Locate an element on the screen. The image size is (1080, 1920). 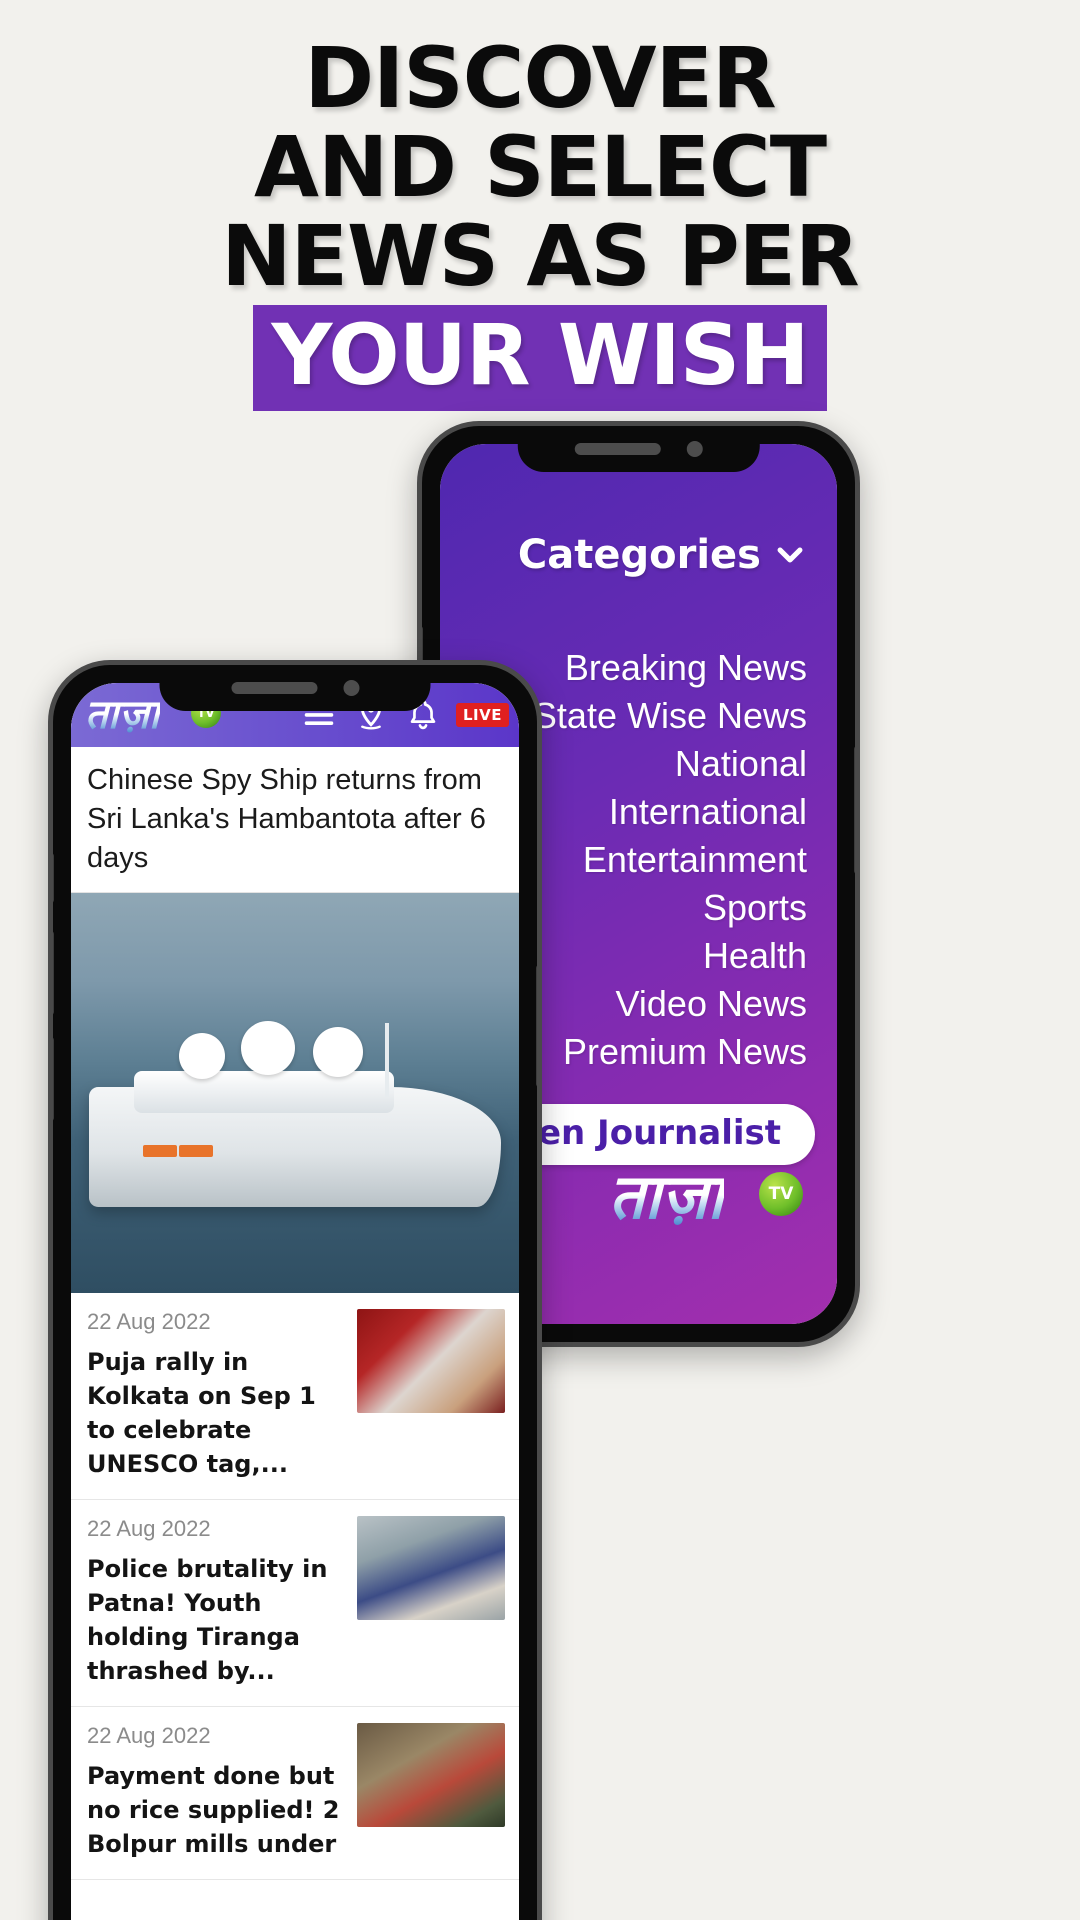
featured-image is located at coordinates (295, 1093).